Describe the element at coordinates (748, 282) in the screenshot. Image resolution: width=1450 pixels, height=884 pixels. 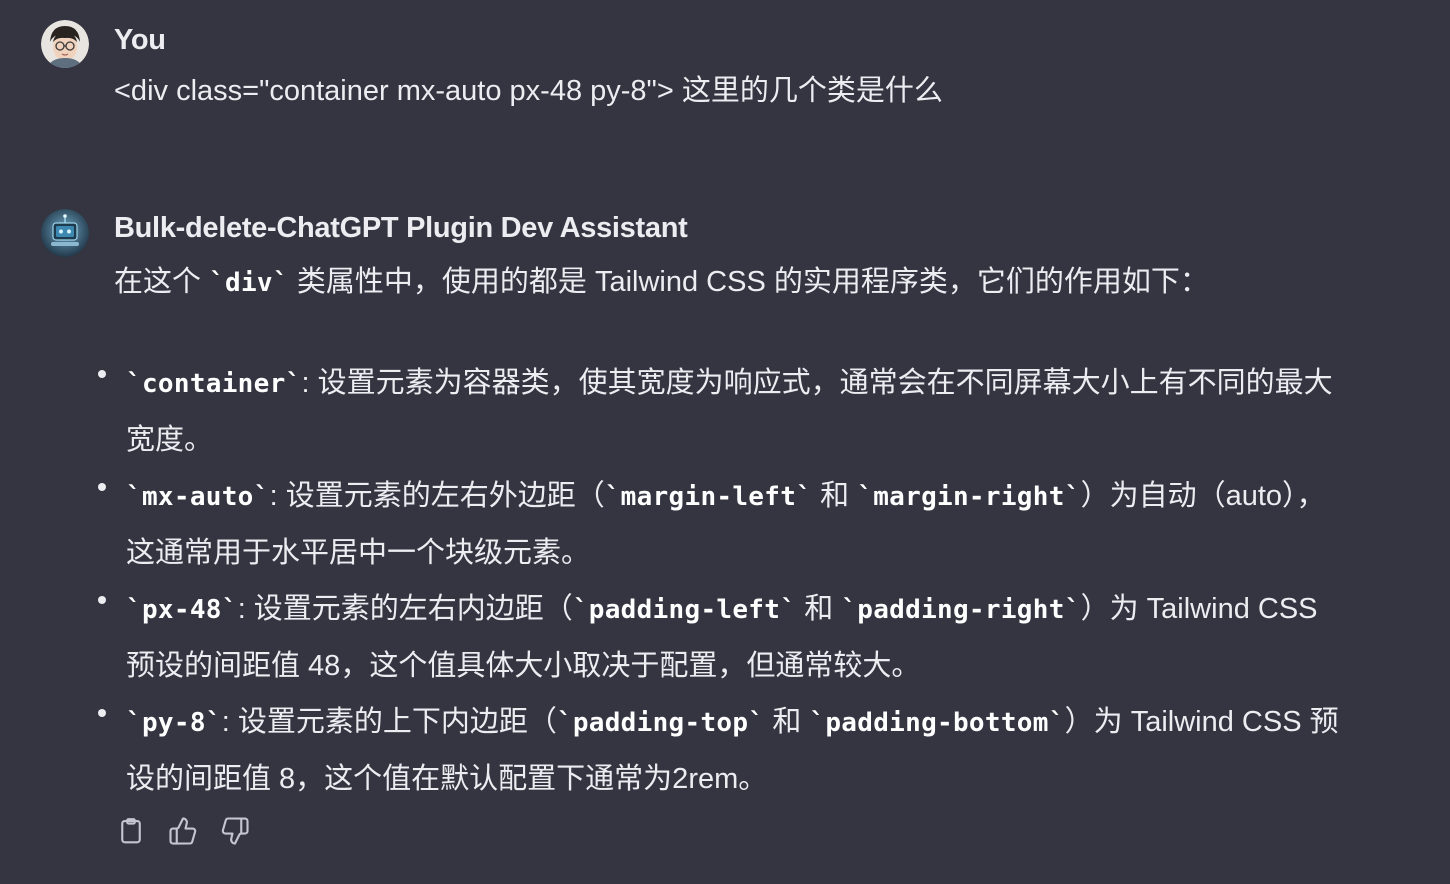
I see `intro-after: 类属性中，使用的都是 Tailwind CSS 的实用程序类，它们的作用如下：` at that location.